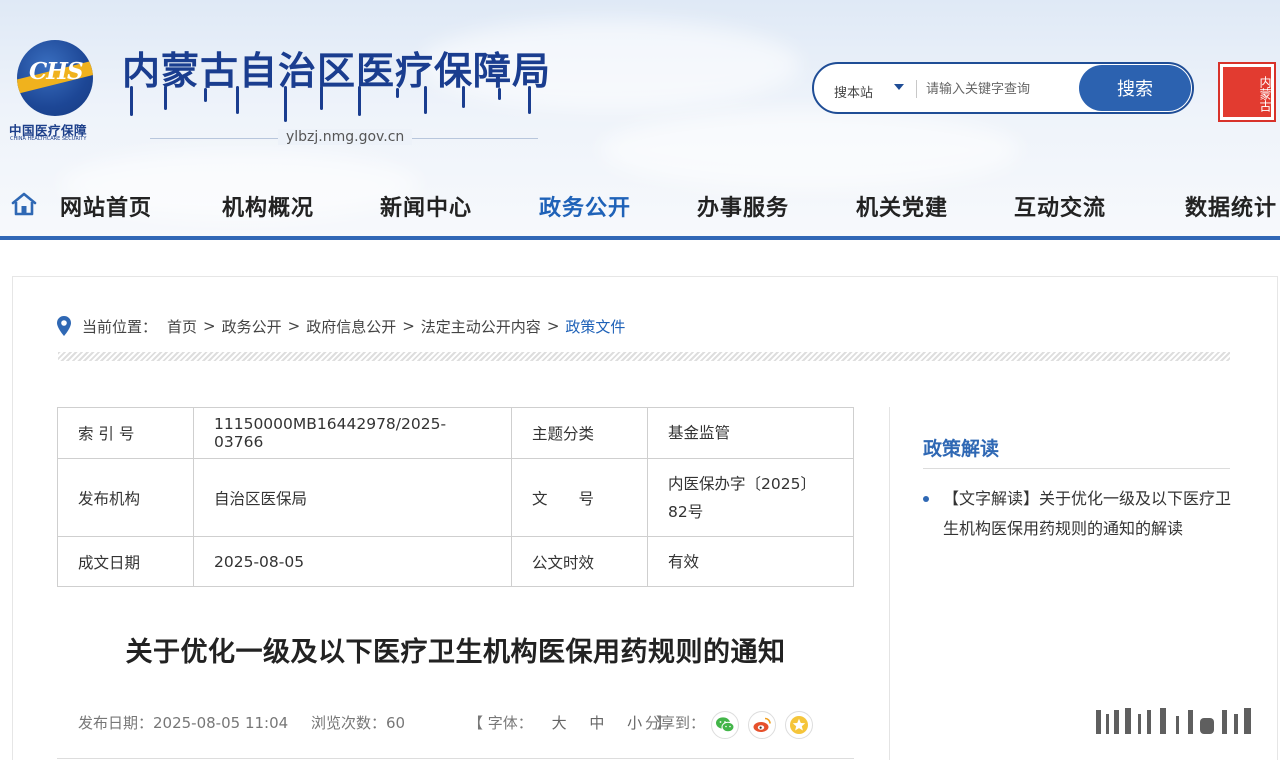  I want to click on article-divider, so click(455, 758).